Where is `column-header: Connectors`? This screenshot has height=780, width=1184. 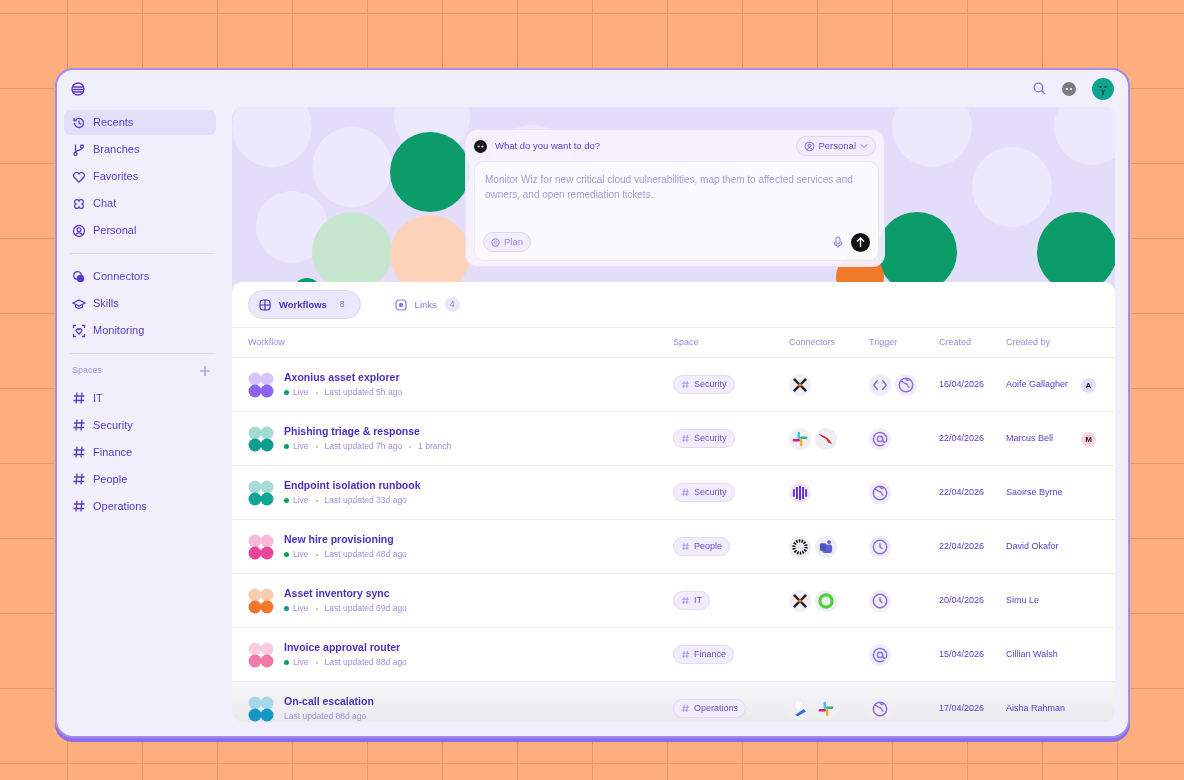
column-header: Connectors is located at coordinates (813, 342).